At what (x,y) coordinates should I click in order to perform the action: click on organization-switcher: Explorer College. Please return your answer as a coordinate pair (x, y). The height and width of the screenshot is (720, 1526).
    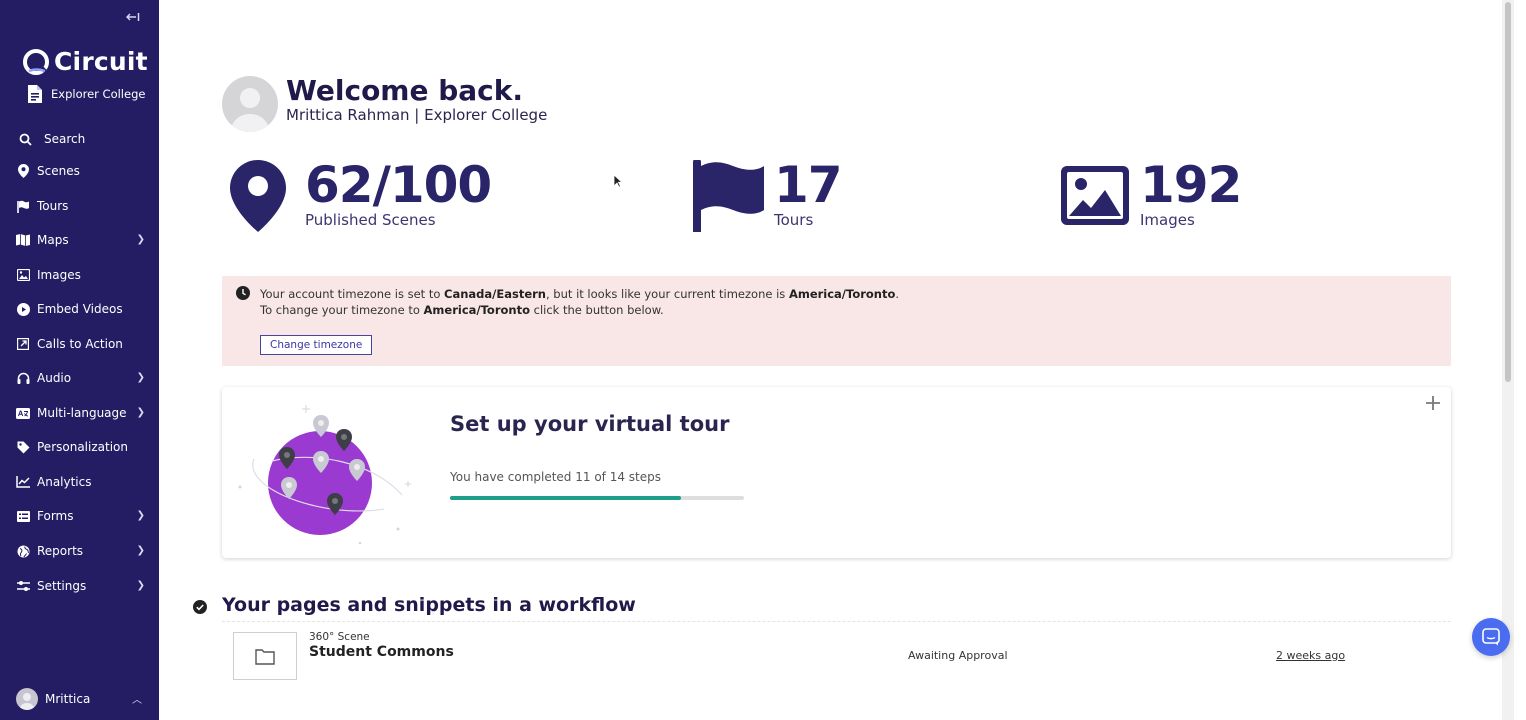
    Looking at the image, I should click on (85, 94).